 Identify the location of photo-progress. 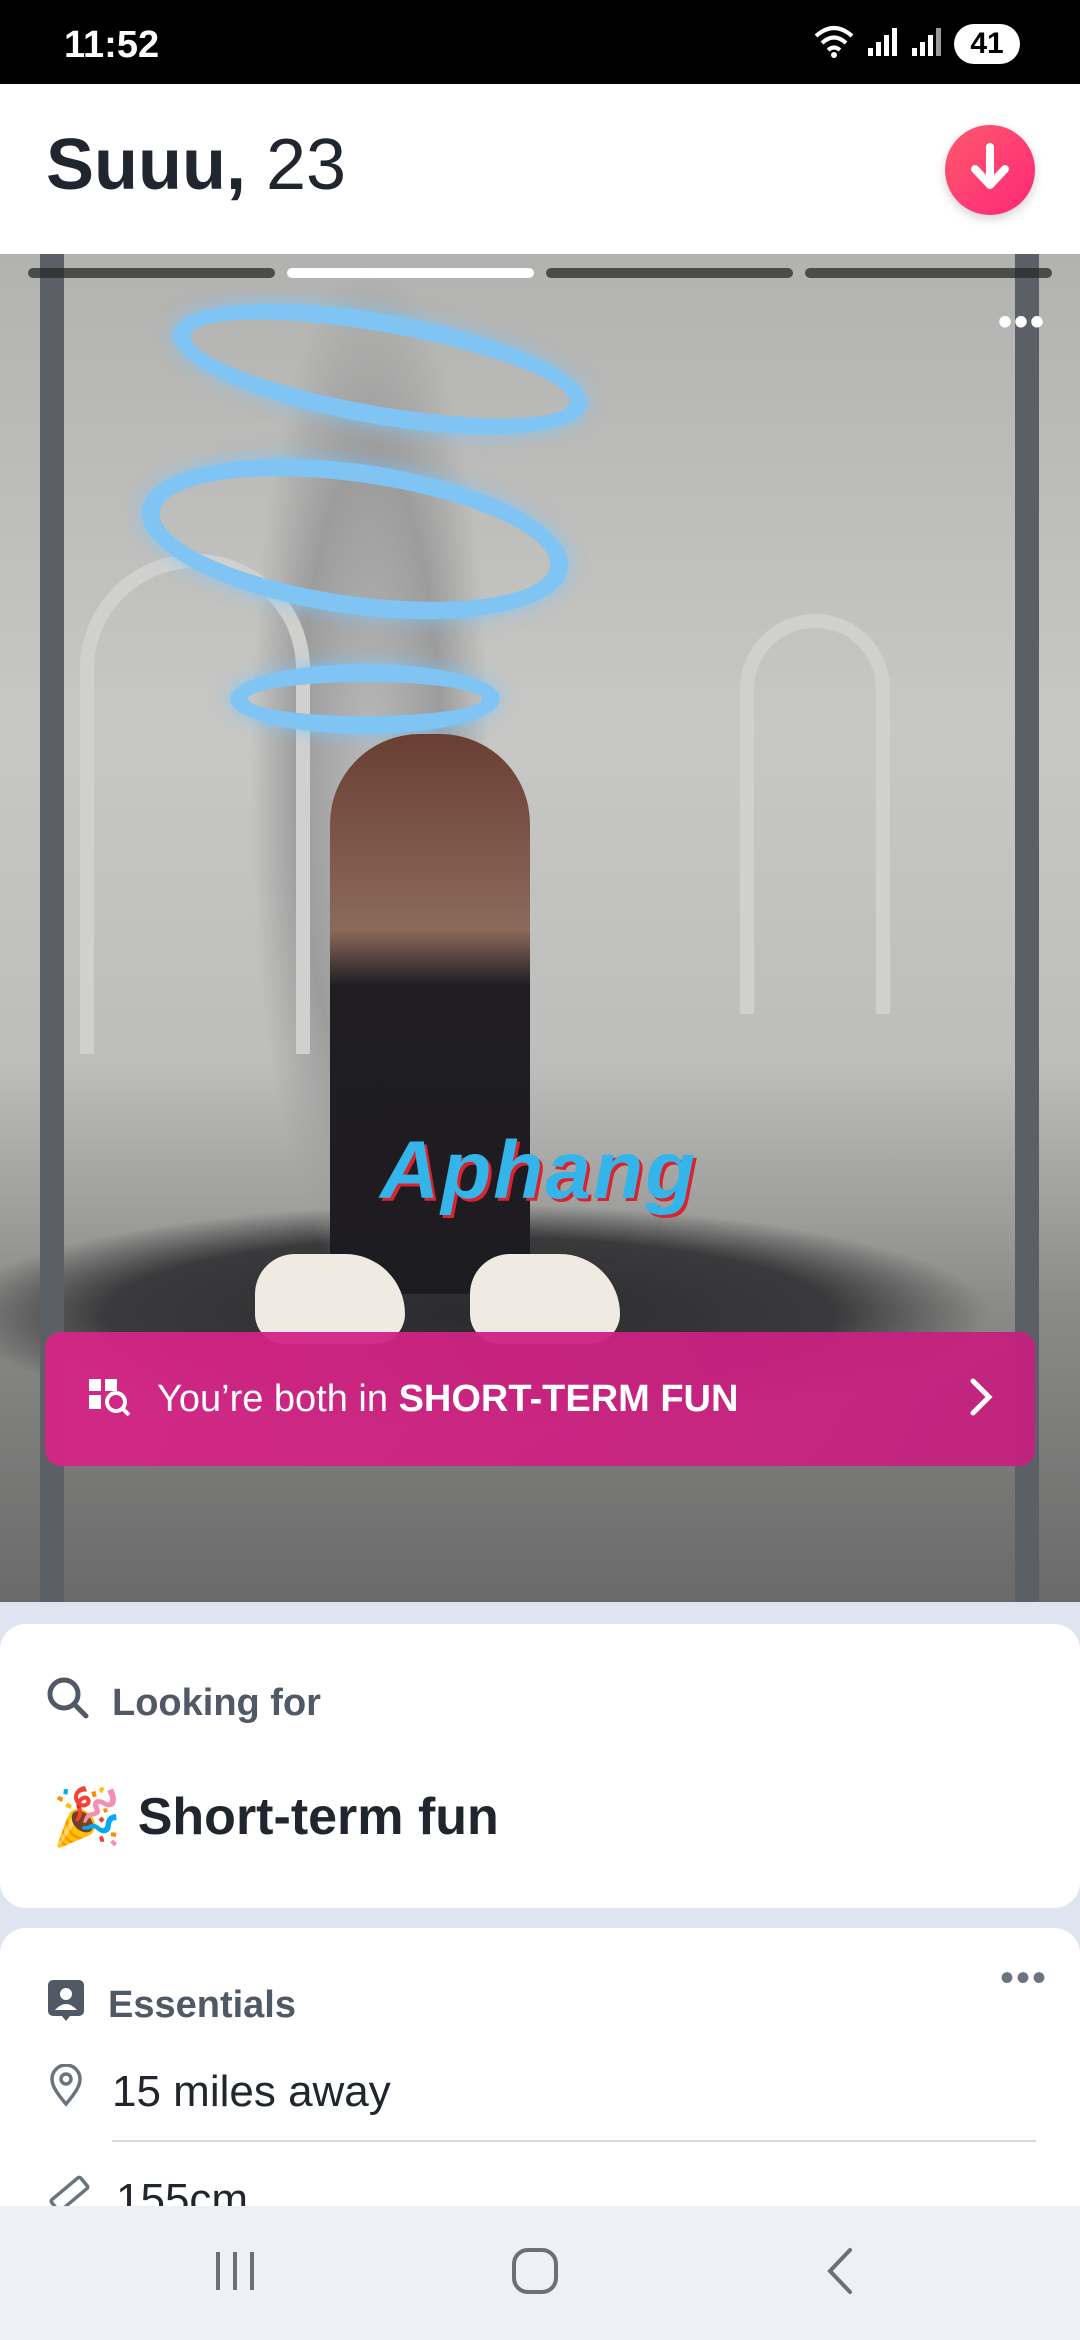
(540, 273).